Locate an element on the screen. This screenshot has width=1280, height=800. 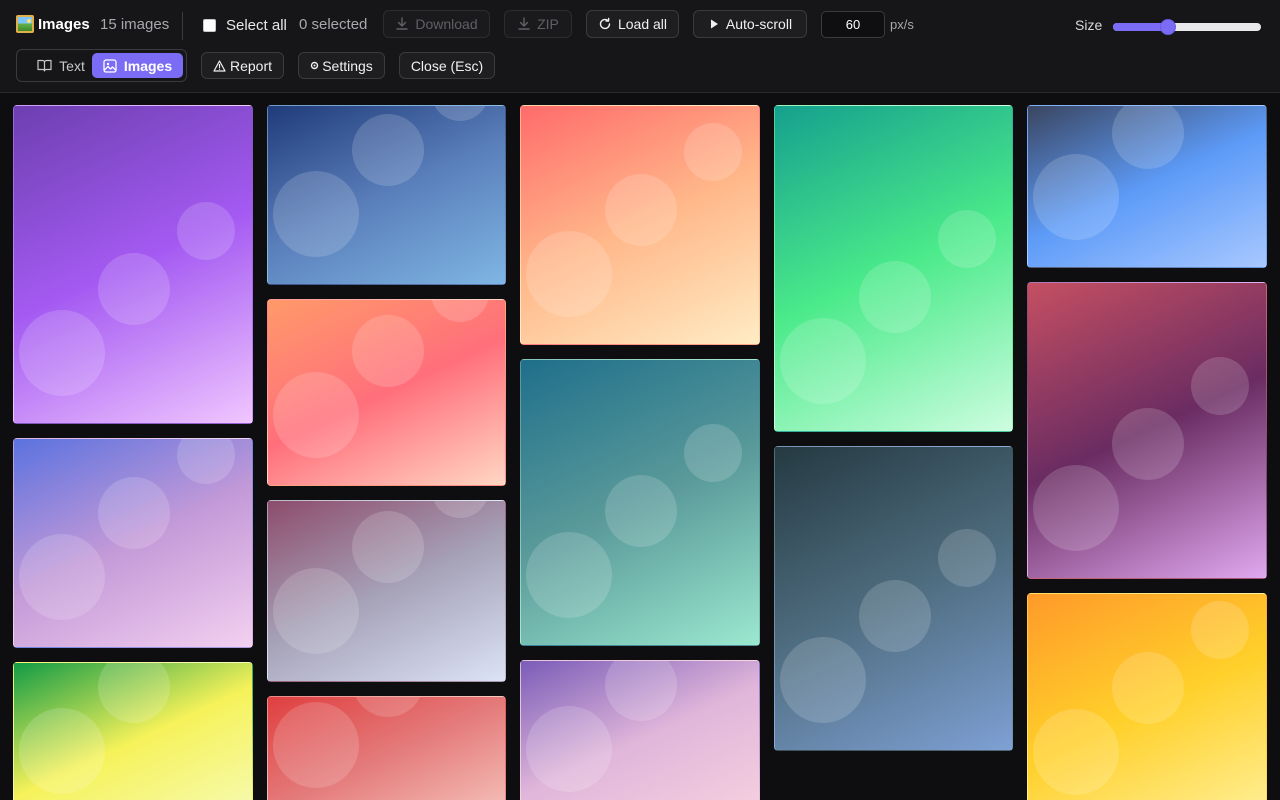
tab-text: Text is located at coordinates (61, 65).